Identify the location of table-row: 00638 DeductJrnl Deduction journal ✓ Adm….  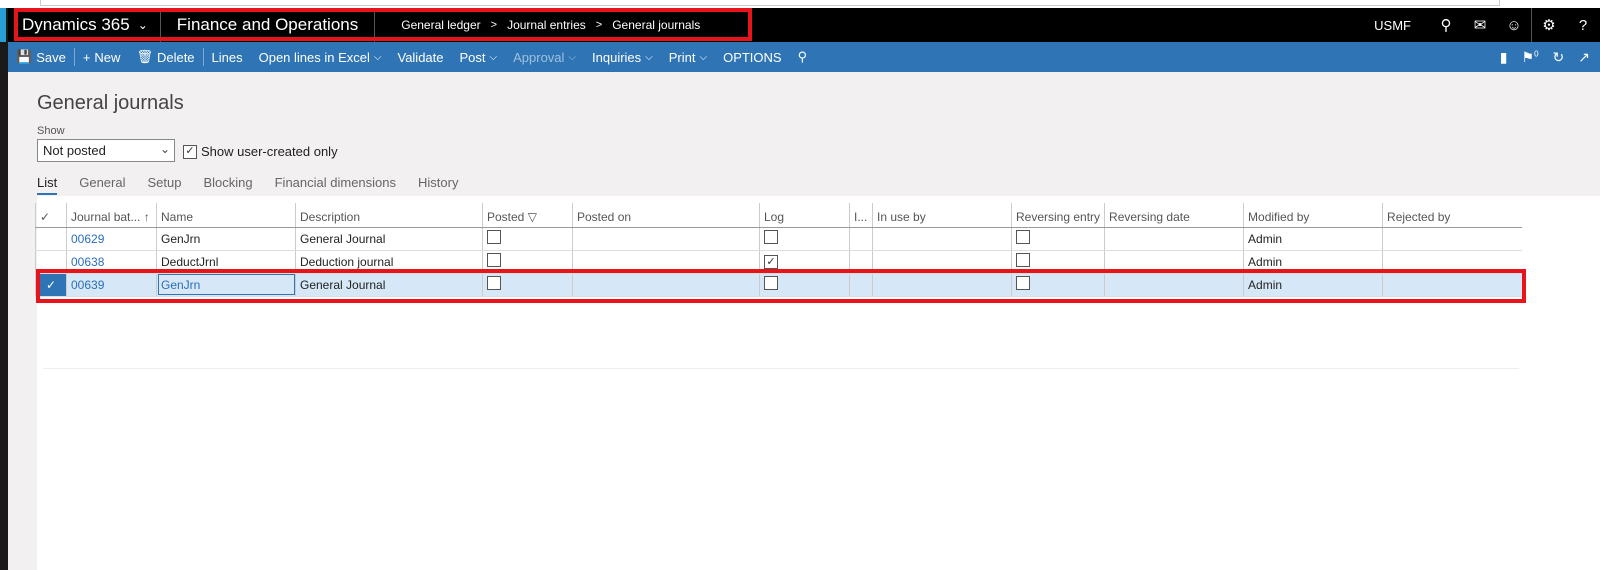
(778, 262).